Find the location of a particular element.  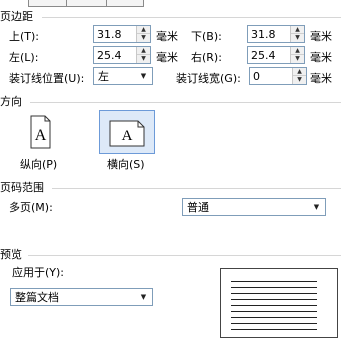

apply-to-value: 整篇文档 is located at coordinates (37, 297).